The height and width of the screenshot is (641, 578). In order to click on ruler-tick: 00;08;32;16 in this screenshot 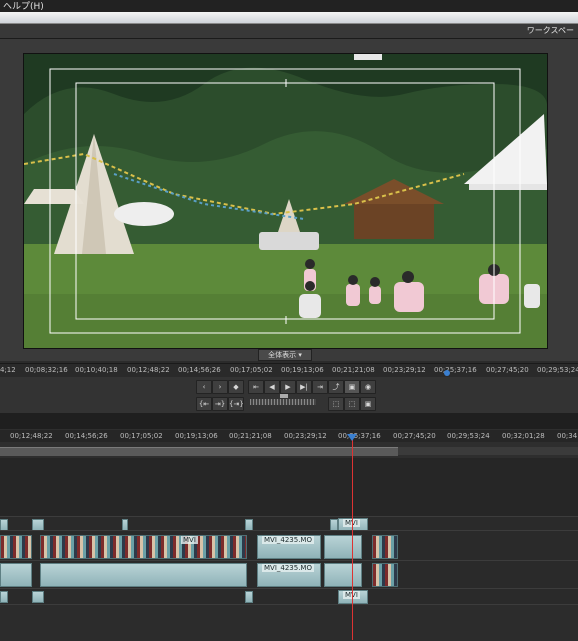, I will do `click(46, 370)`.